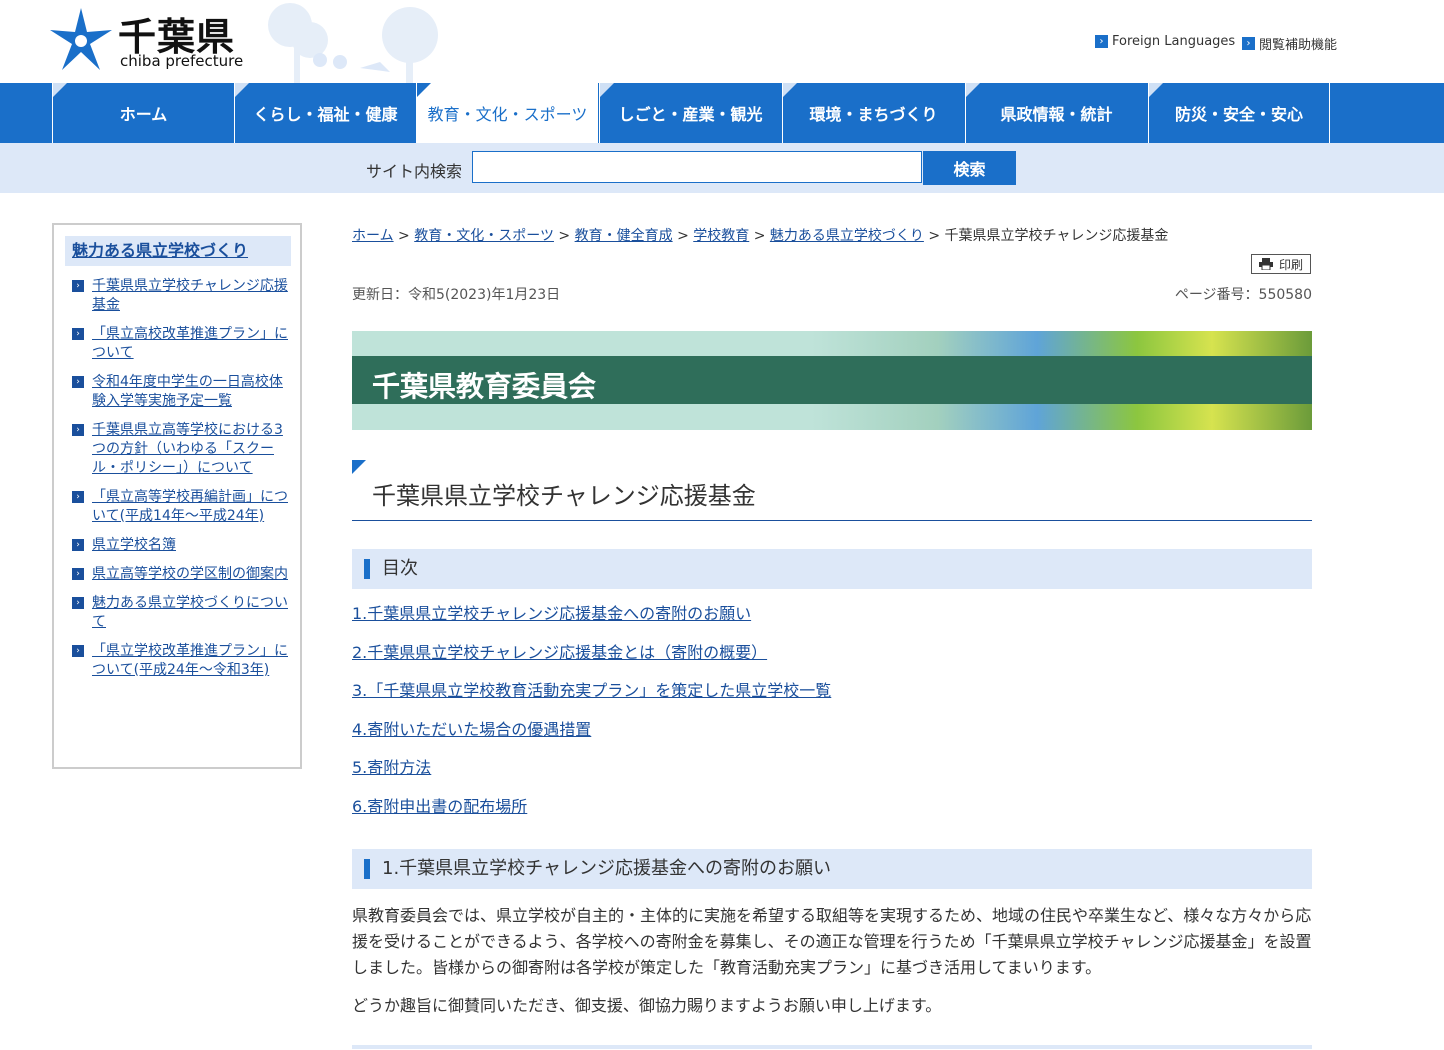 Image resolution: width=1444 pixels, height=1050 pixels. I want to click on sidebar-item: › 「県立高校改革推進プラン」について, so click(183, 344).